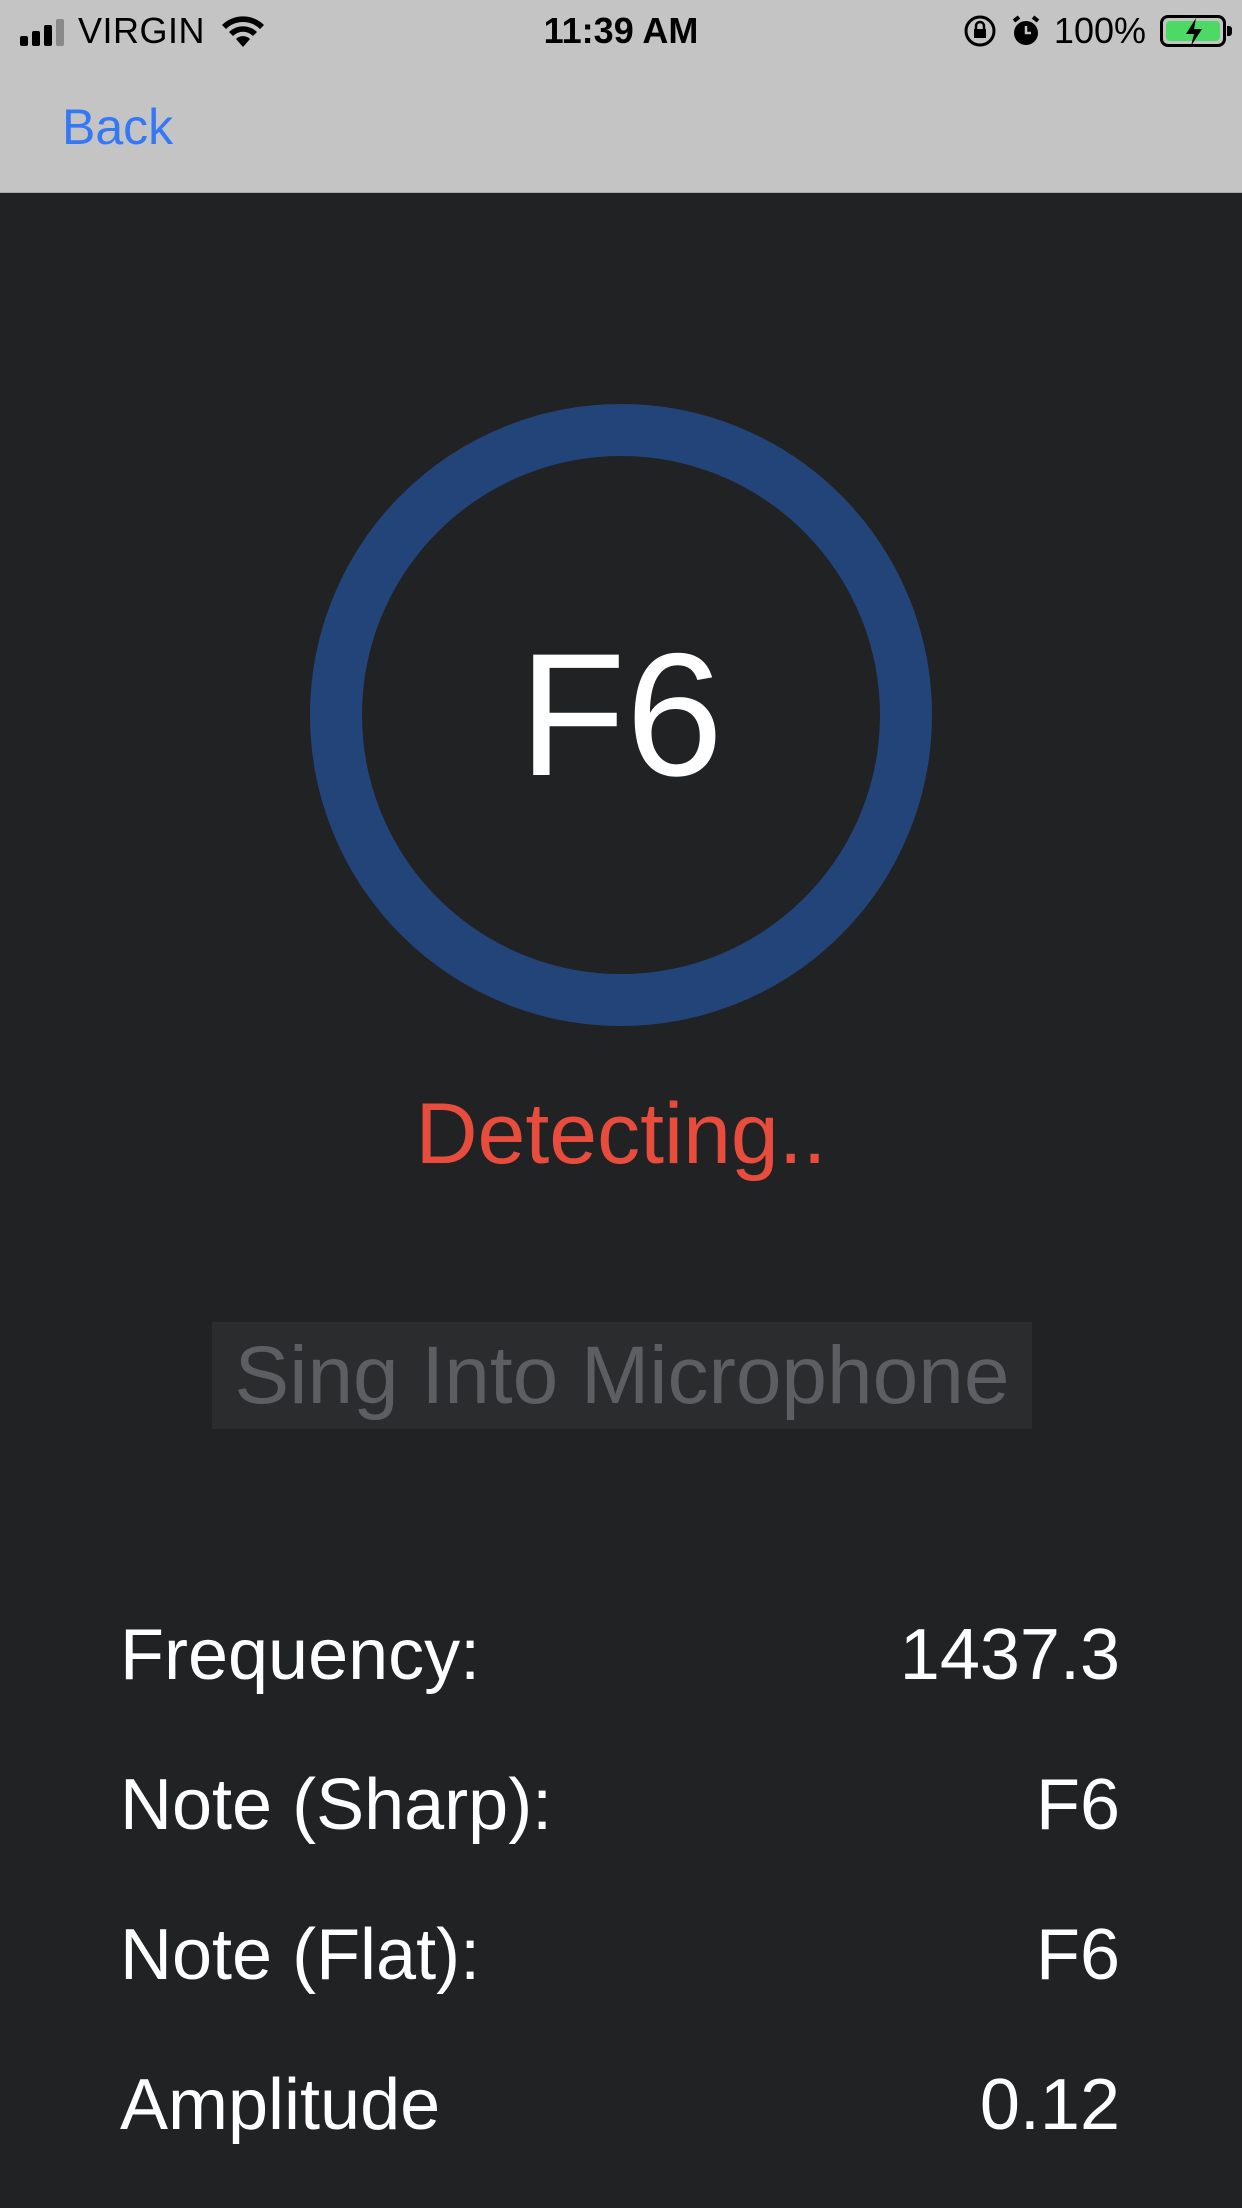  What do you see at coordinates (620, 2105) in the screenshot?
I see `stat-row-amplitude: Amplitude 0.12` at bounding box center [620, 2105].